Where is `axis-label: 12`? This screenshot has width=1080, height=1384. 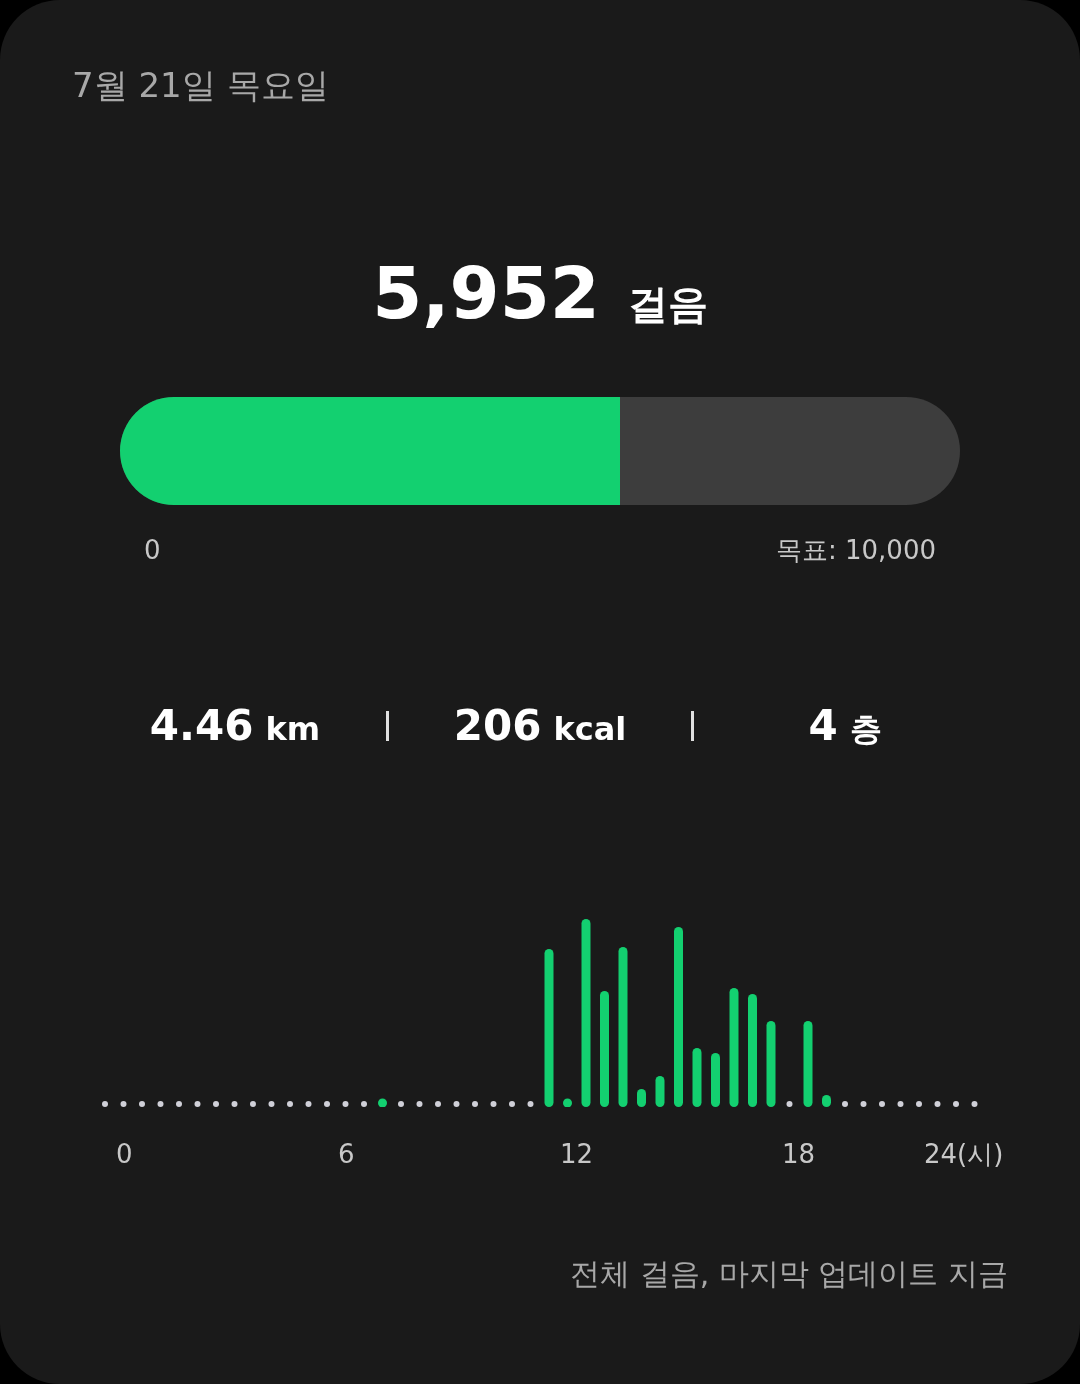
axis-label: 12 is located at coordinates (577, 1154).